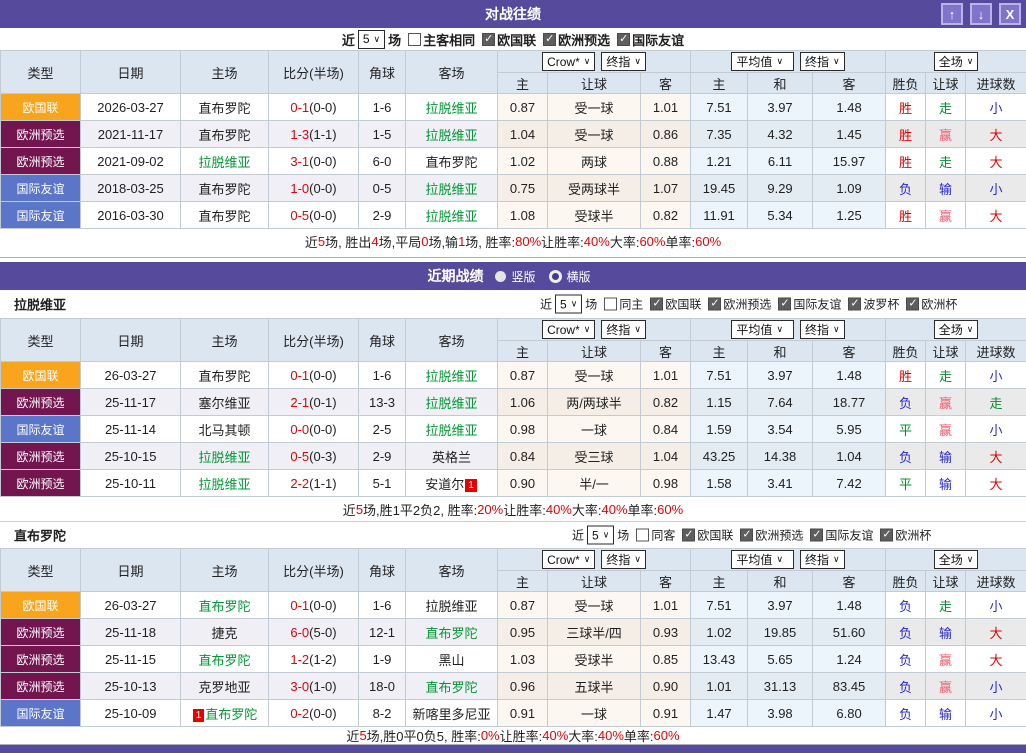  What do you see at coordinates (780, 402) in the screenshot?
I see `avg-draw-cell: 7.64` at bounding box center [780, 402].